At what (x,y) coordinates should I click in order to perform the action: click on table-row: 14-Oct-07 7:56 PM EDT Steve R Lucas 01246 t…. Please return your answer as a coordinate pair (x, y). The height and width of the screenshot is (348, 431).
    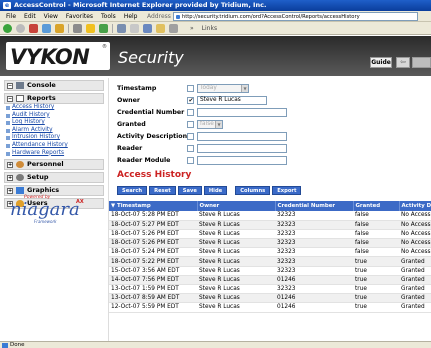
    Looking at the image, I should click on (270, 280).